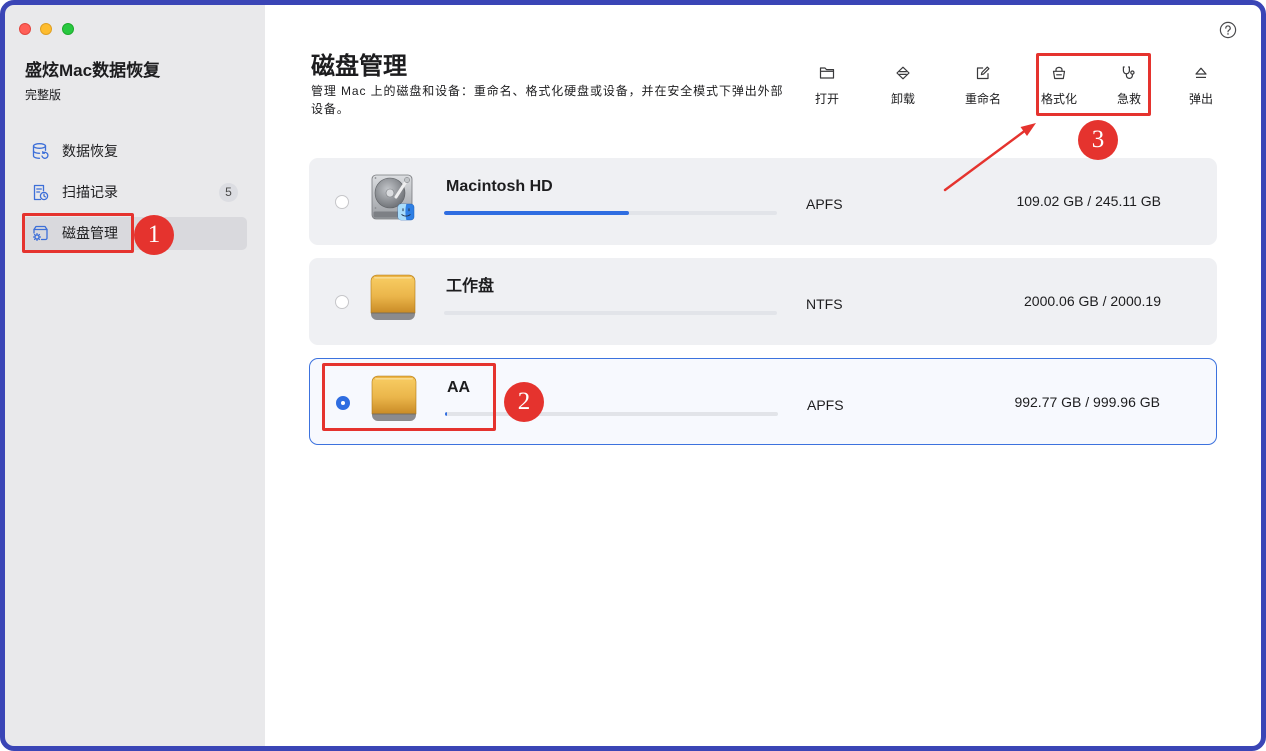 This screenshot has width=1266, height=751. What do you see at coordinates (40, 151) in the screenshot?
I see `database-icon` at bounding box center [40, 151].